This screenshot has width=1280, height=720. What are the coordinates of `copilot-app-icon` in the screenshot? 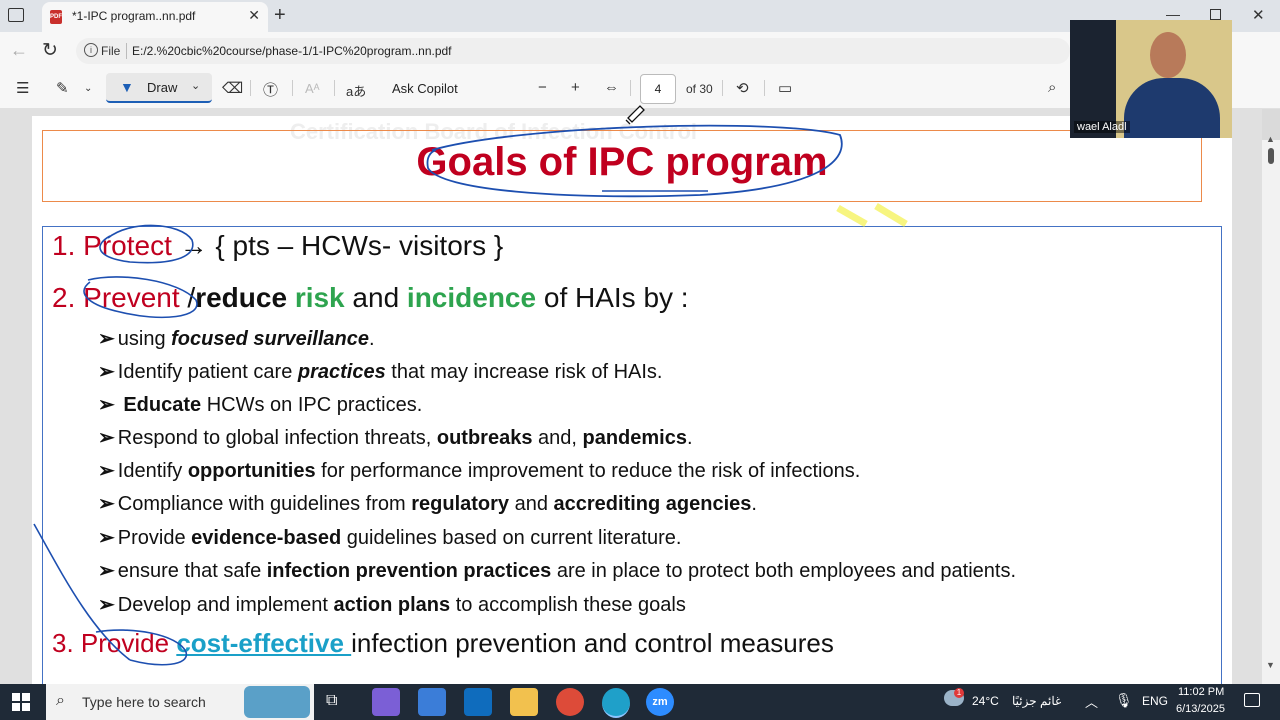 It's located at (386, 702).